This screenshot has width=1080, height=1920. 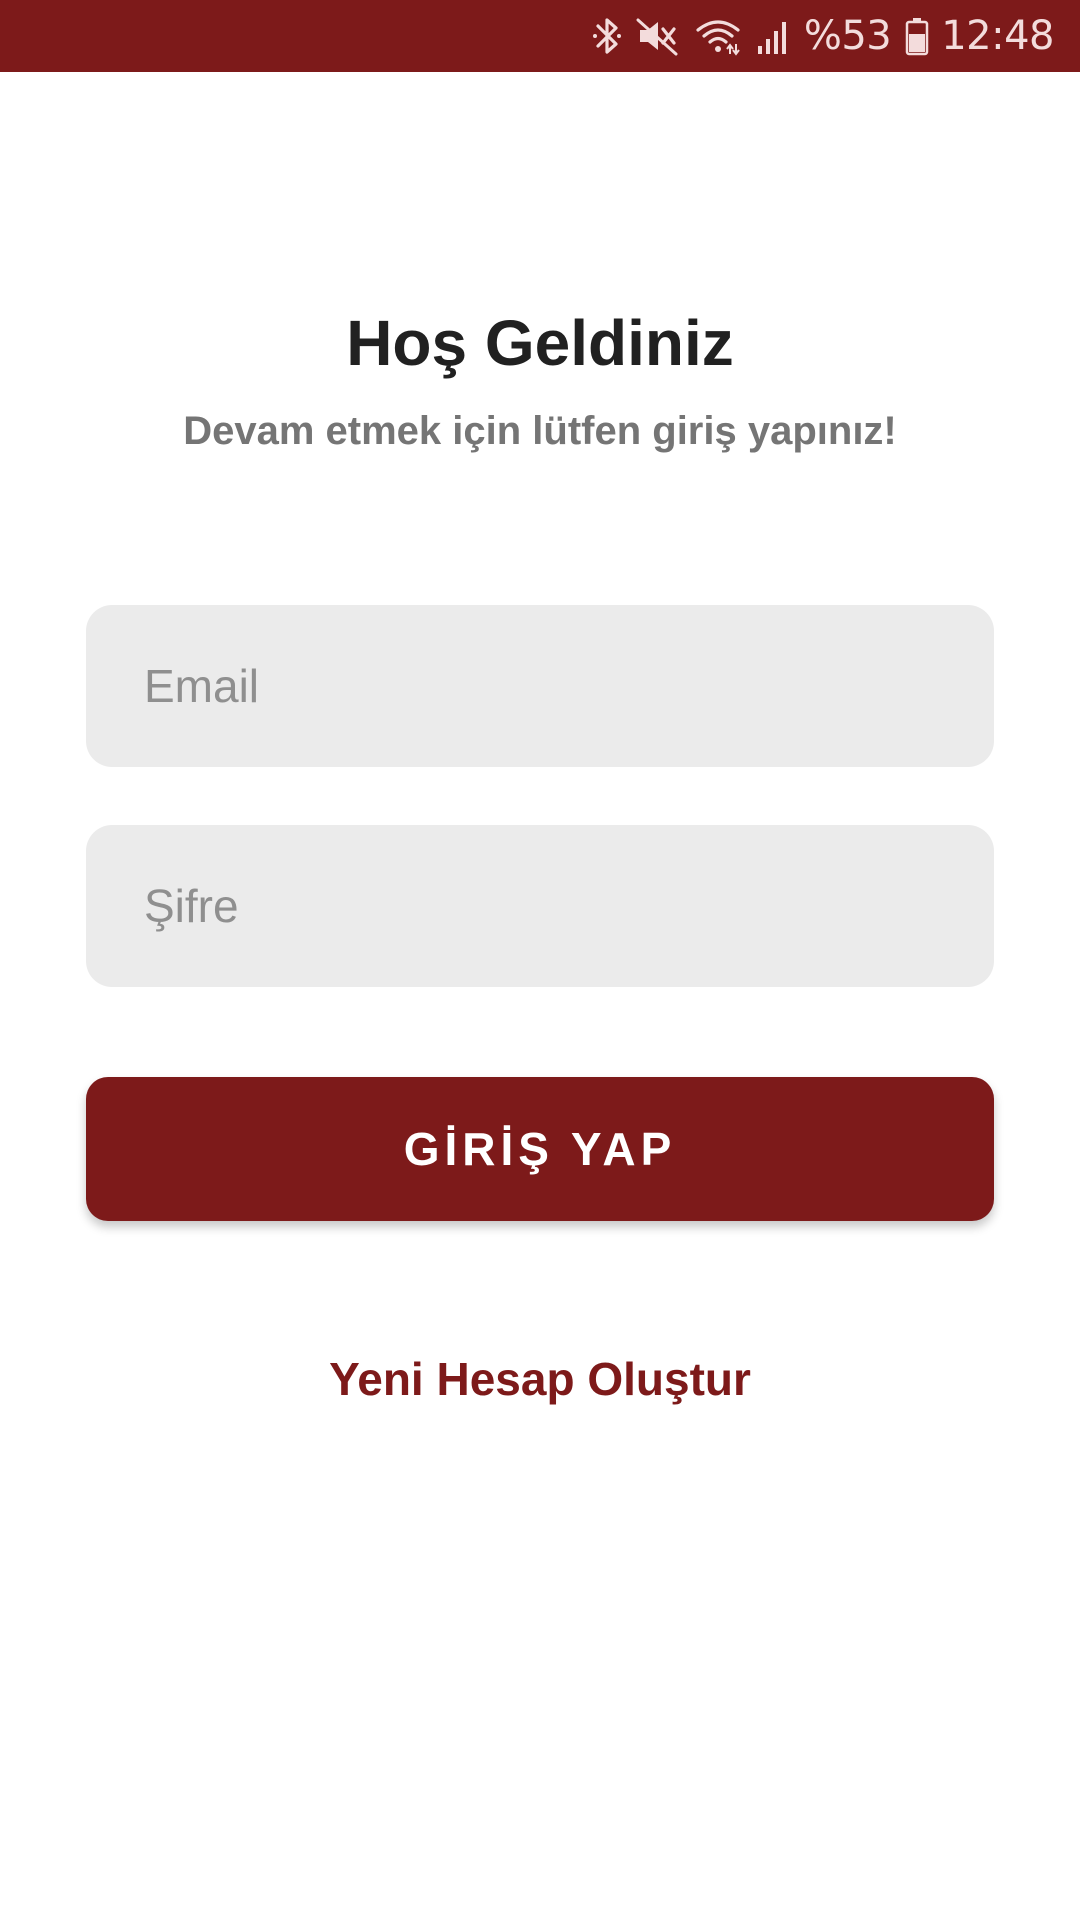 I want to click on login-button: GİRİŞ YAP, so click(x=540, y=1149).